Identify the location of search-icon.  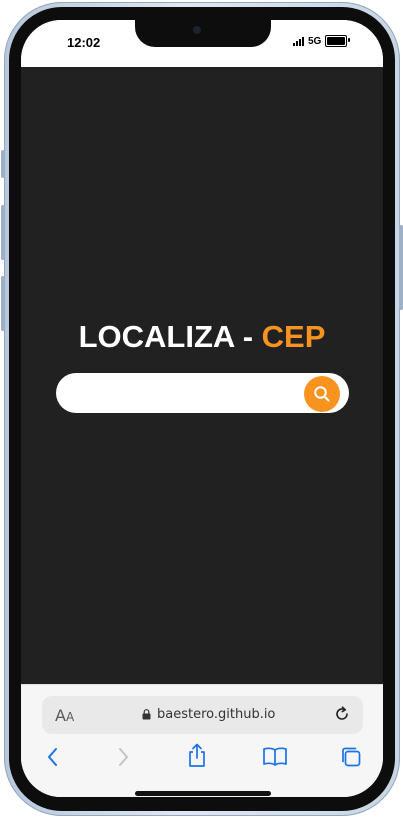
(322, 394).